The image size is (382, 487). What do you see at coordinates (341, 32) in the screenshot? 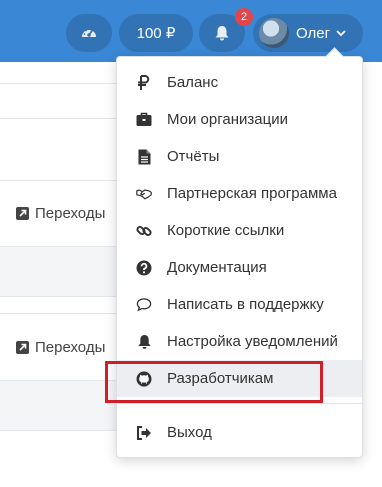
I see `chevron-down-icon` at bounding box center [341, 32].